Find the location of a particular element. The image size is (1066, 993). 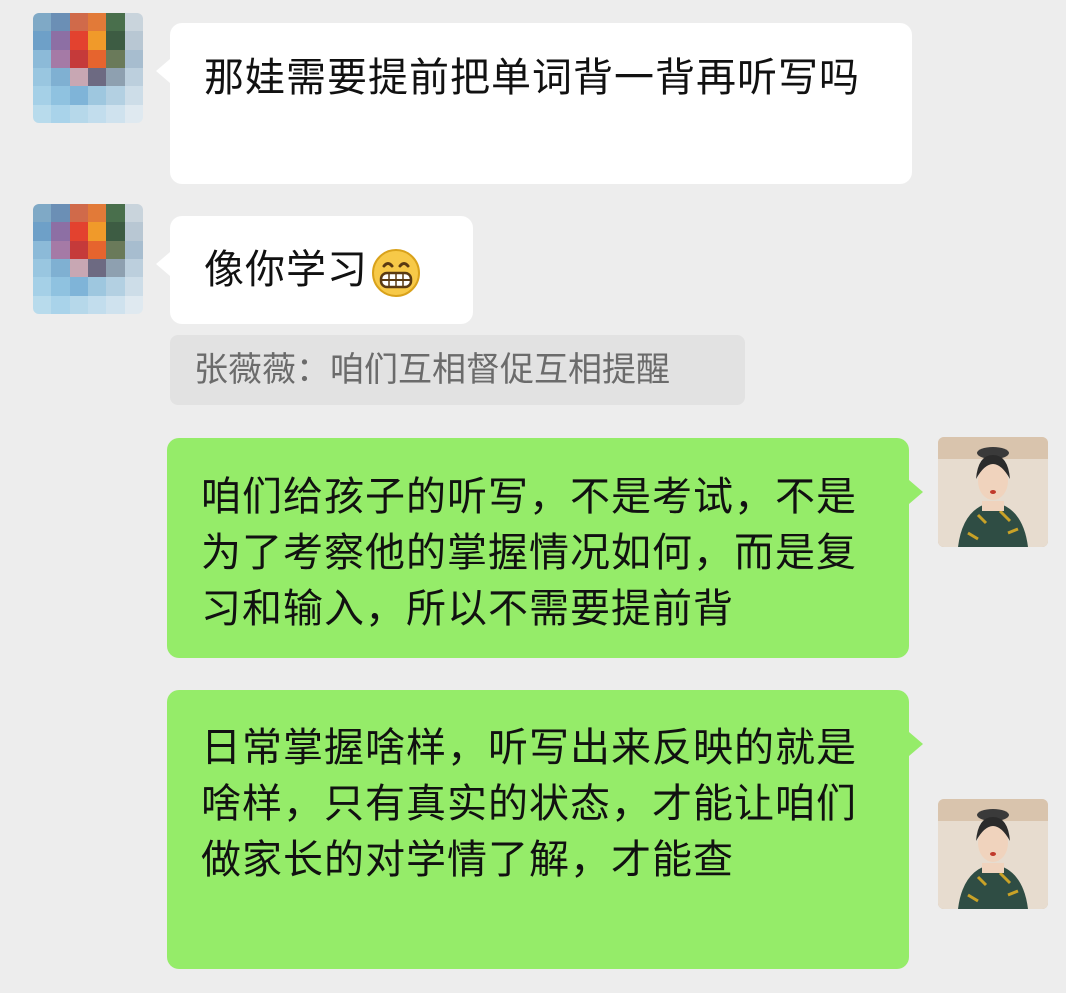

quoted-reply: 张薇薇：咱们互相督促互相提醒 is located at coordinates (457, 370).